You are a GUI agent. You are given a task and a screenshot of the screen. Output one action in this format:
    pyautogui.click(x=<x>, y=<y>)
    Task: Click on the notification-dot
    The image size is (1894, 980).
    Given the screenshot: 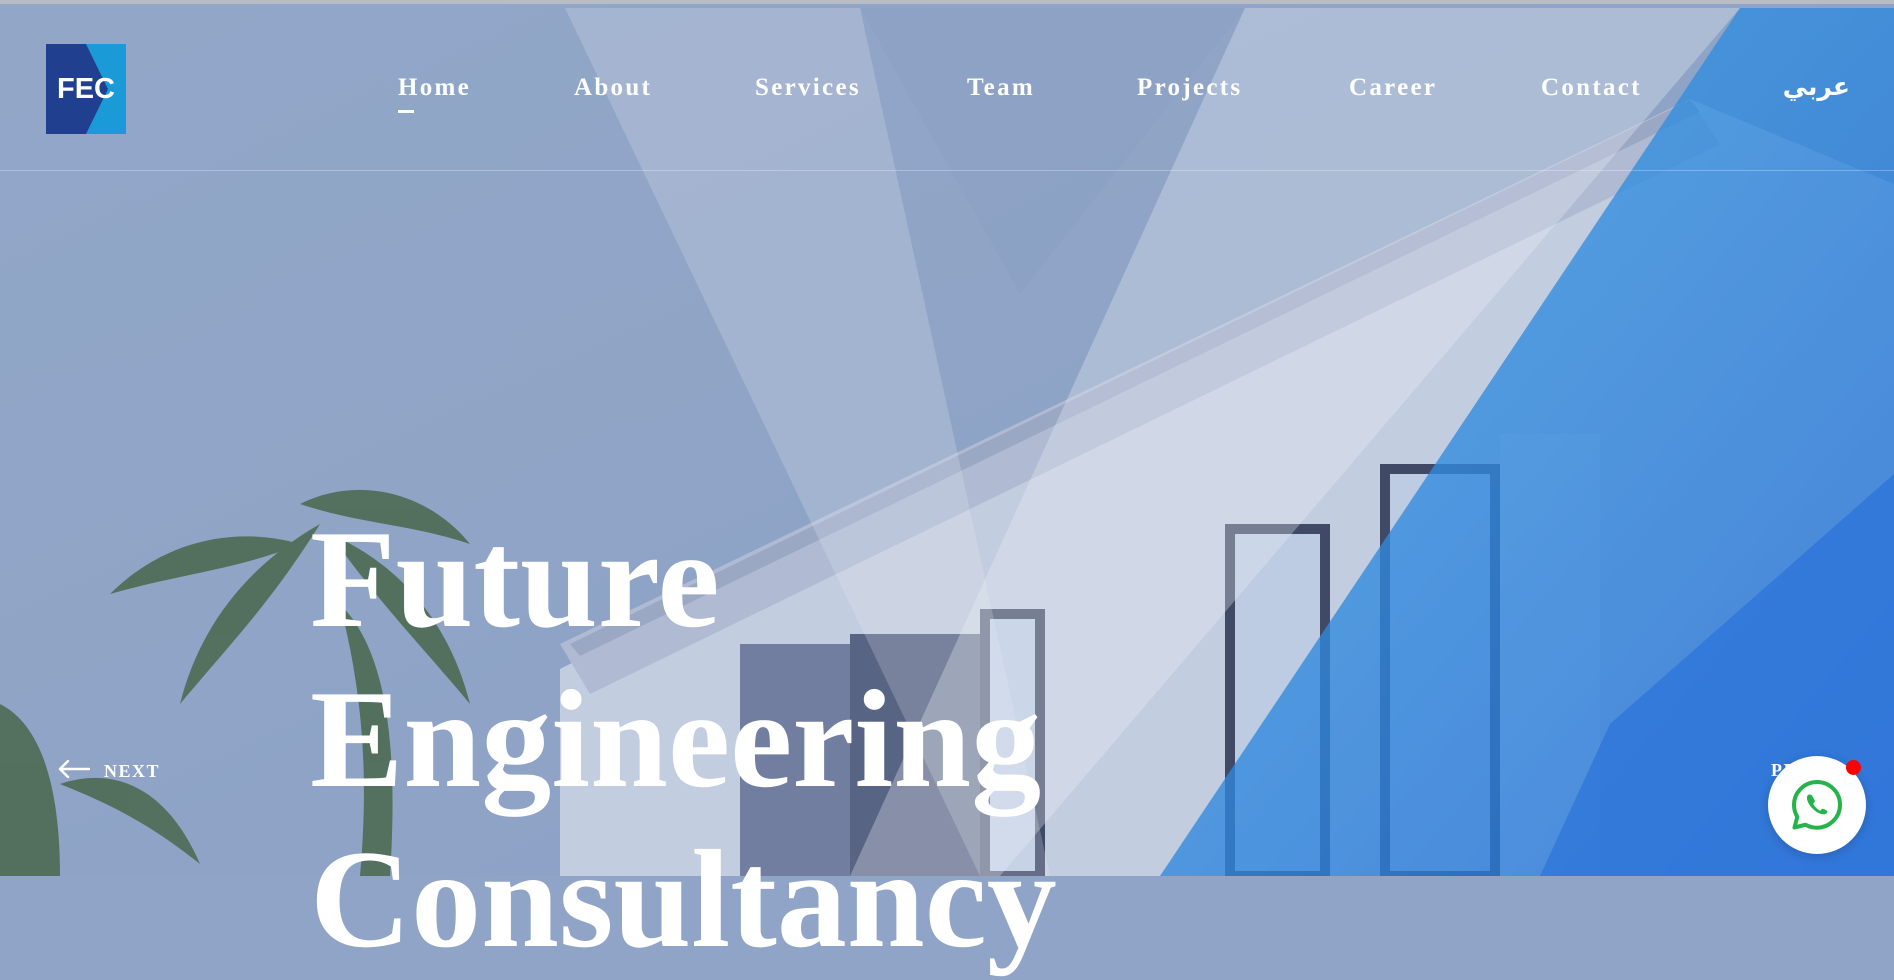 What is the action you would take?
    pyautogui.click(x=1853, y=767)
    